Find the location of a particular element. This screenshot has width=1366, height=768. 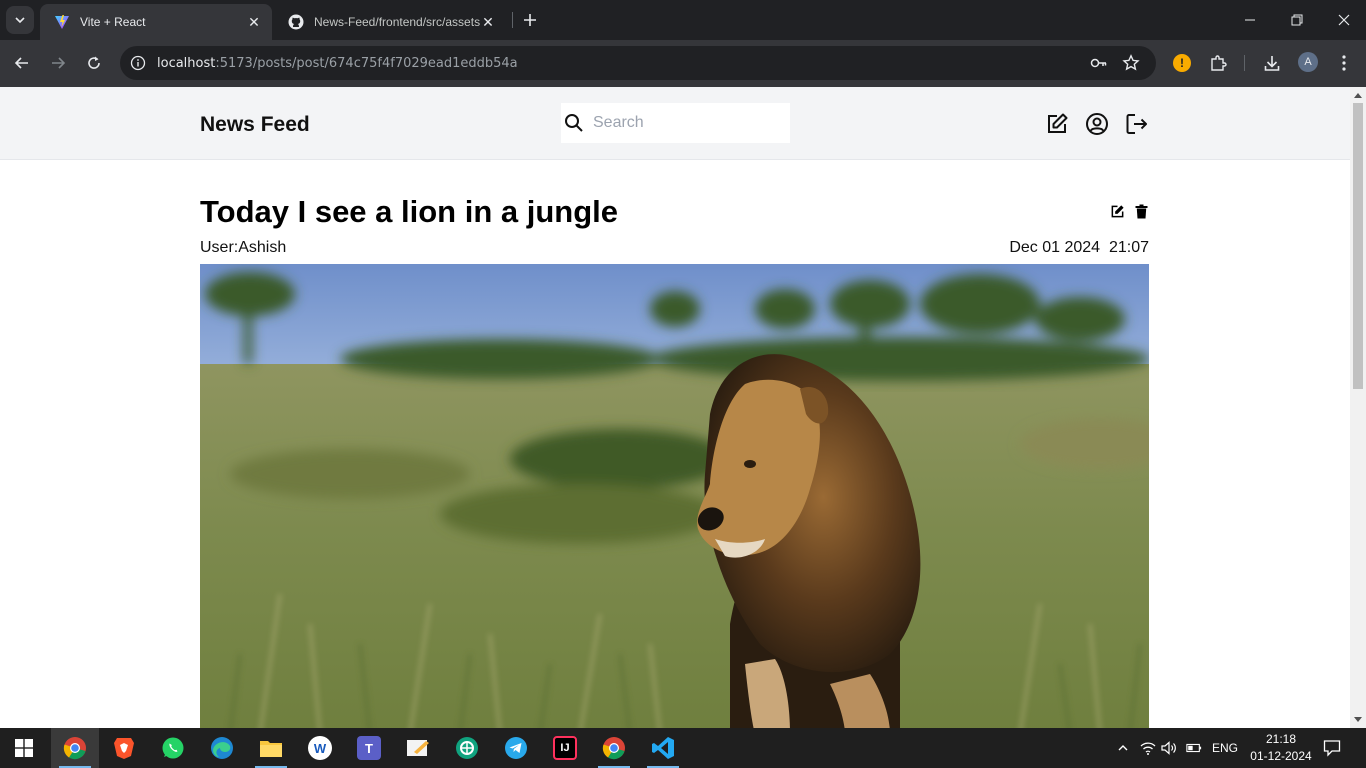

chrome-menu-button is located at coordinates (1344, 63).